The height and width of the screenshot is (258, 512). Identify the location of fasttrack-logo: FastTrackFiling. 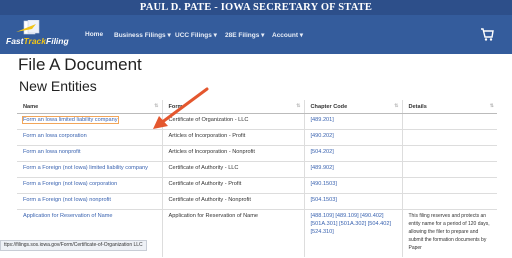
(41, 35).